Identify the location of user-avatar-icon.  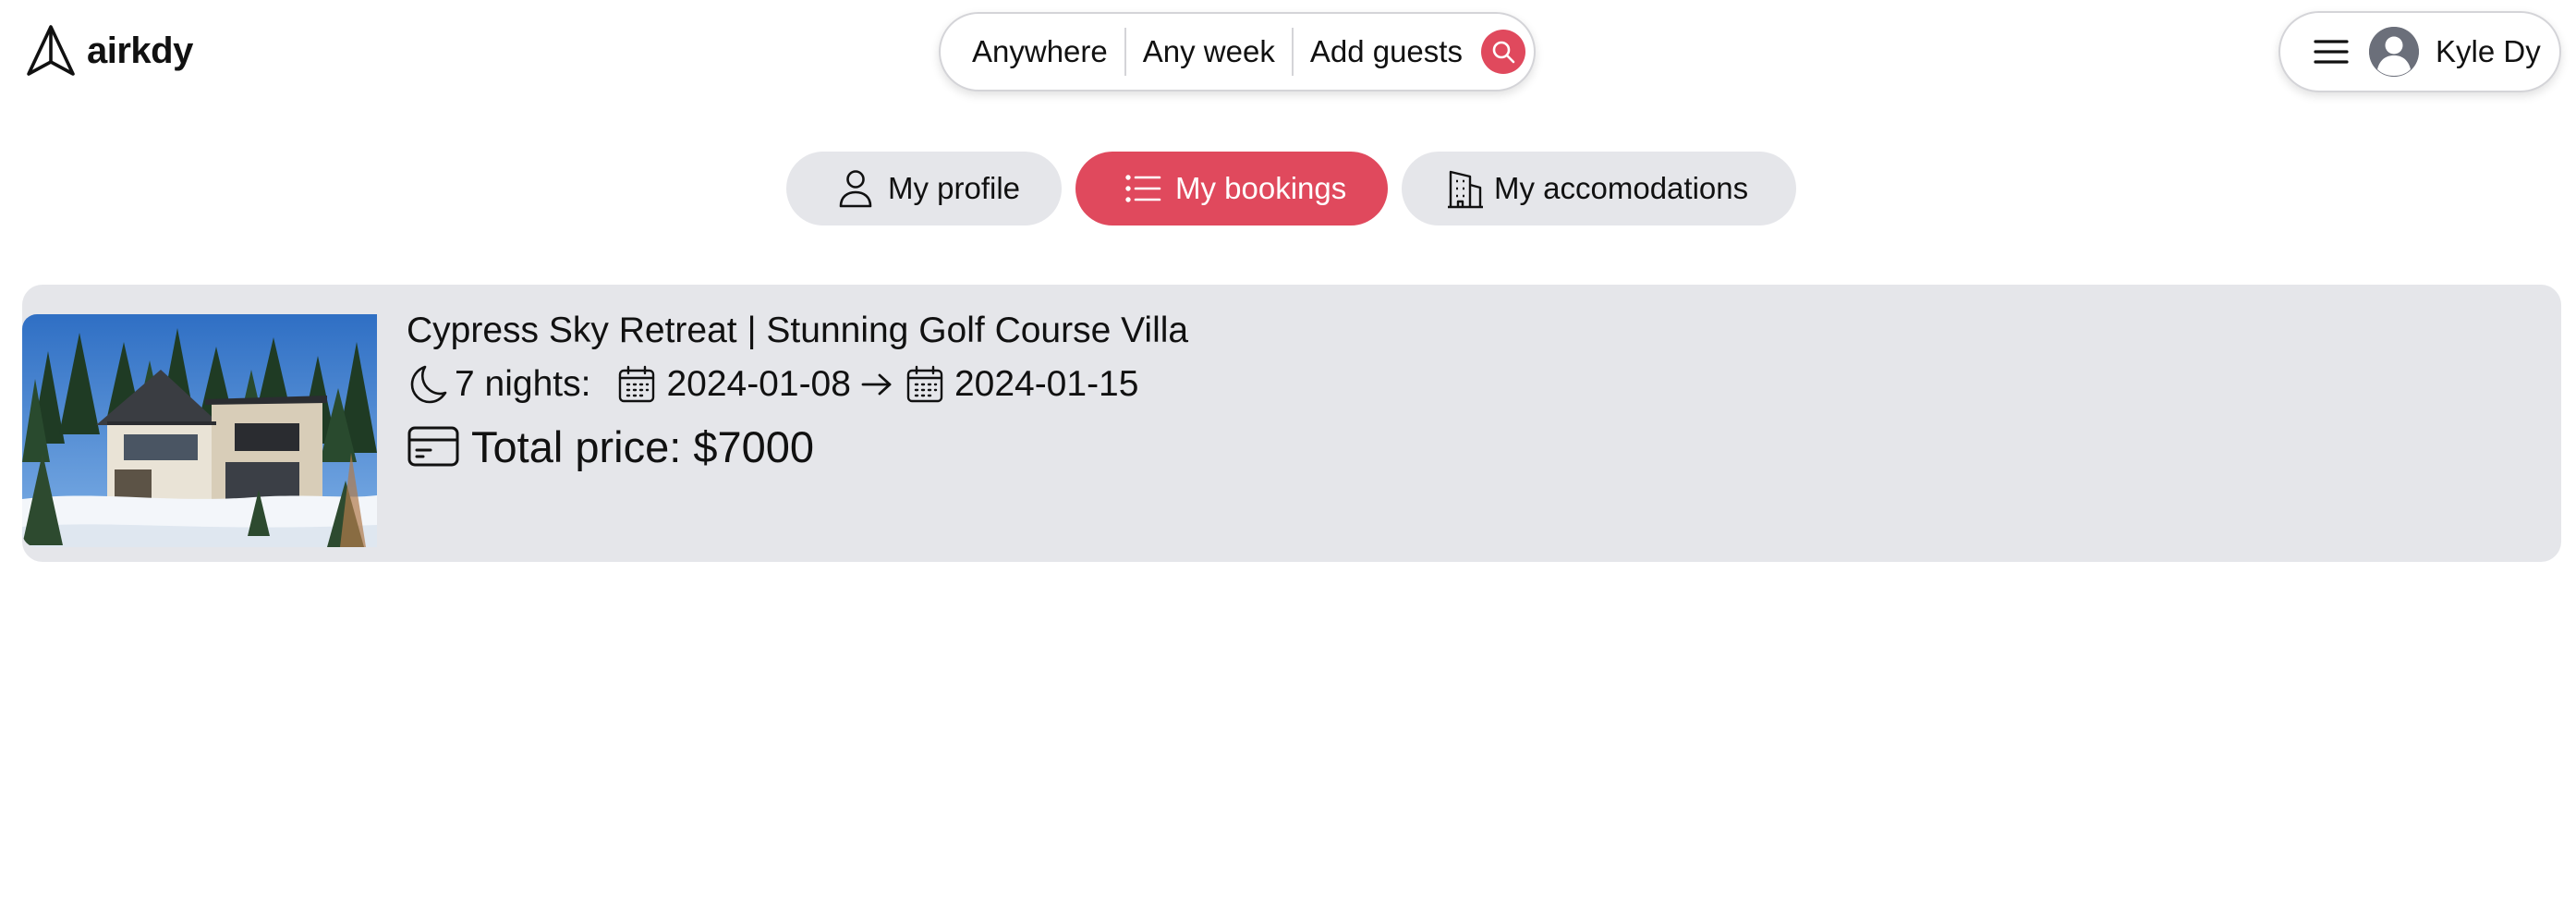
(2394, 52).